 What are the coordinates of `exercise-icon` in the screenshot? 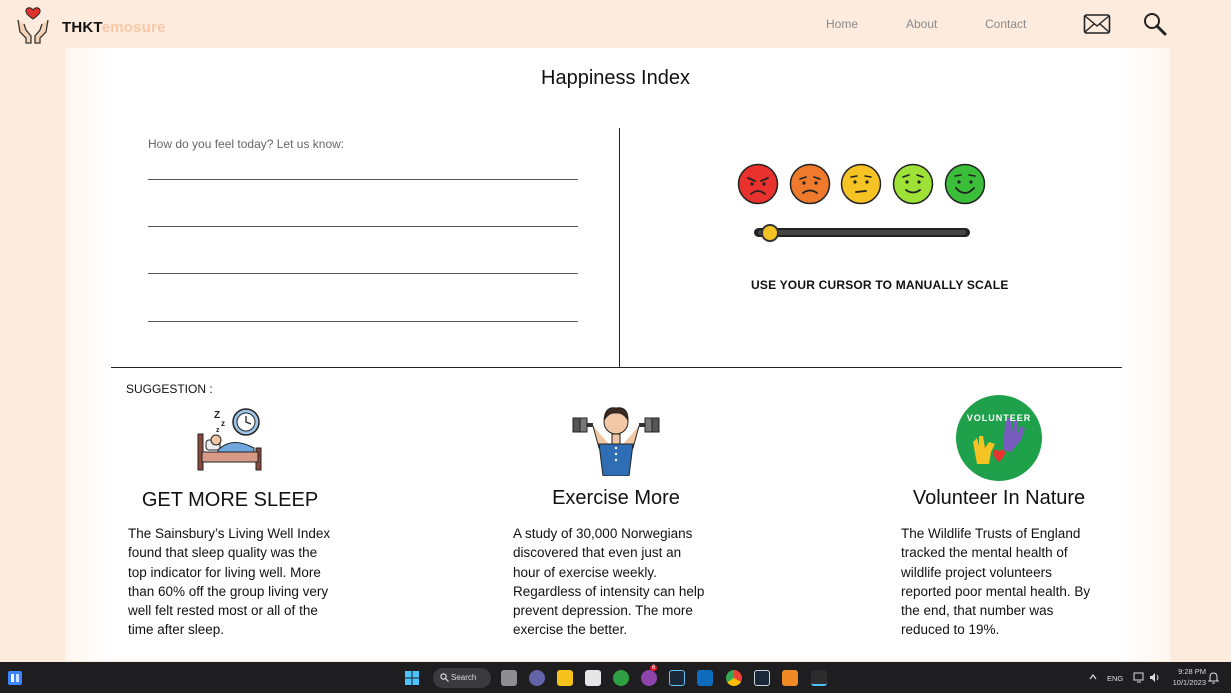 It's located at (616, 441).